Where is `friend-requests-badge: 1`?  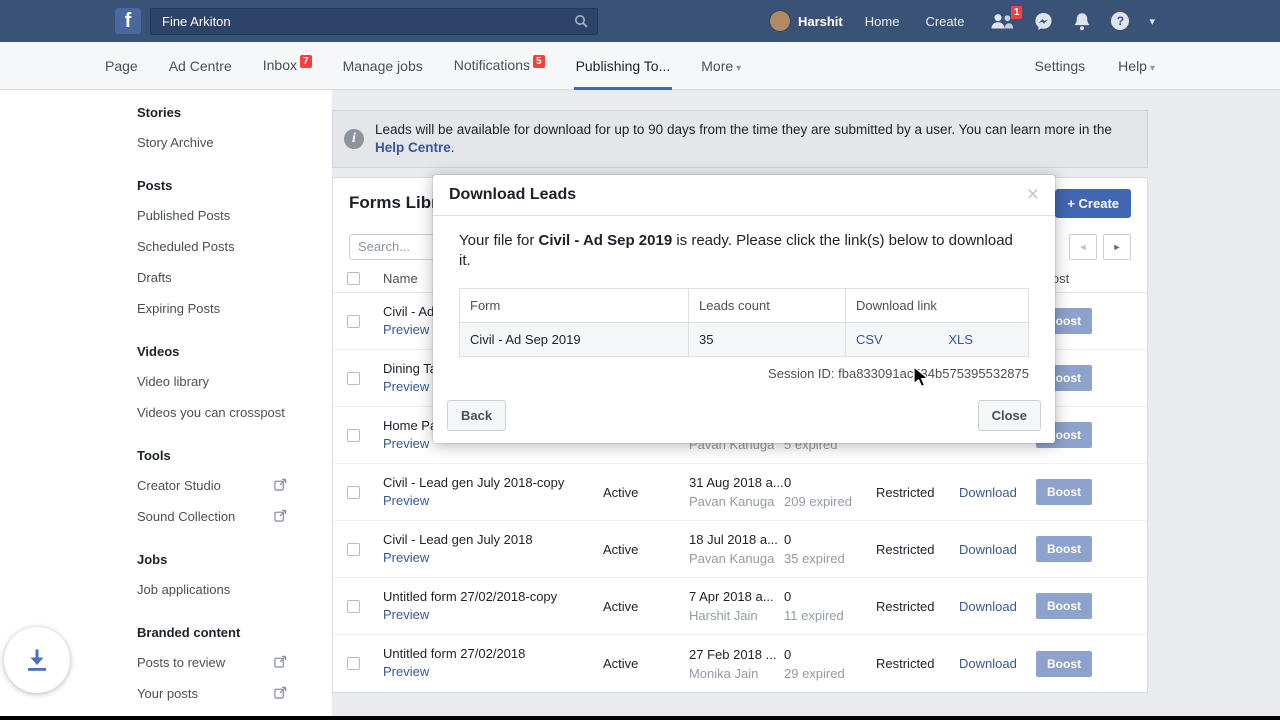
friend-requests-badge: 1 is located at coordinates (1016, 12).